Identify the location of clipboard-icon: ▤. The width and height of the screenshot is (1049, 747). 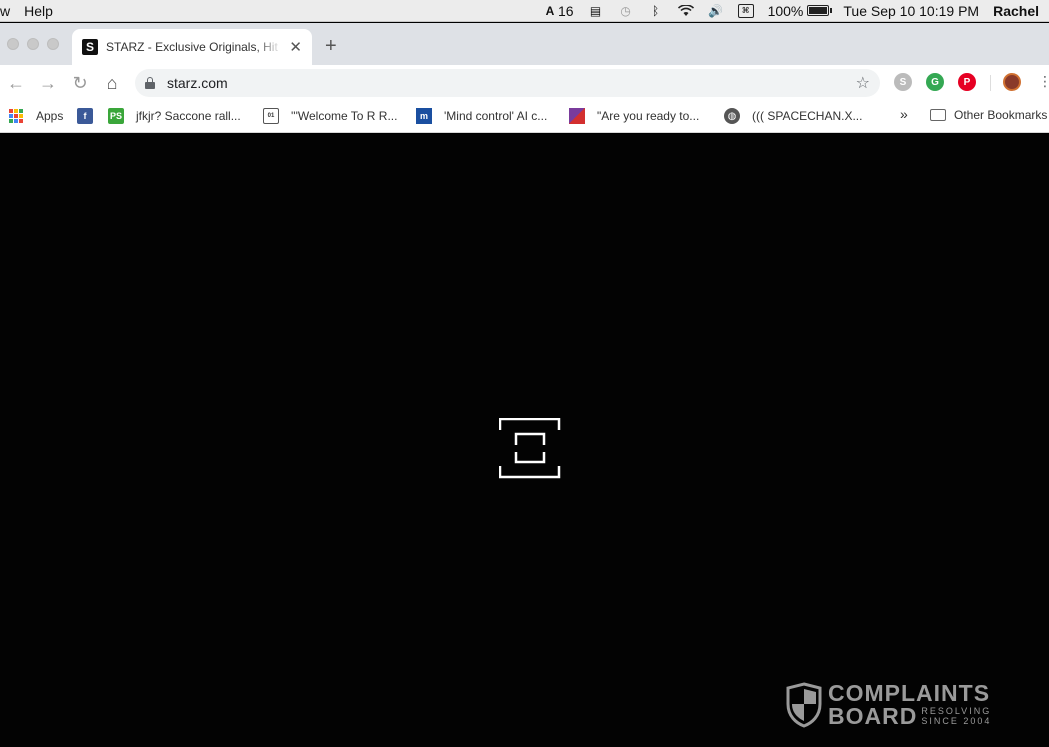
(596, 11).